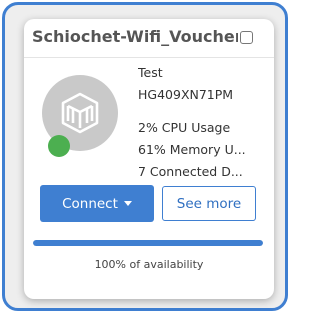 This screenshot has width=320, height=311. I want to click on see-more-button-label: See more, so click(209, 203).